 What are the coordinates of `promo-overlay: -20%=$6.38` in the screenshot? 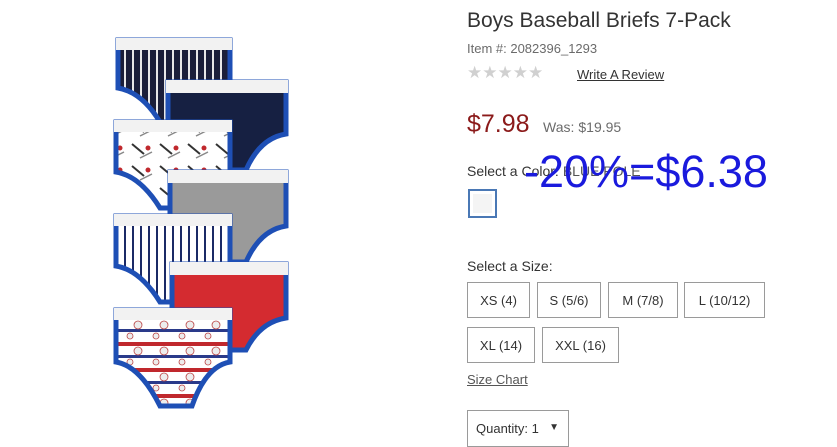 It's located at (646, 171).